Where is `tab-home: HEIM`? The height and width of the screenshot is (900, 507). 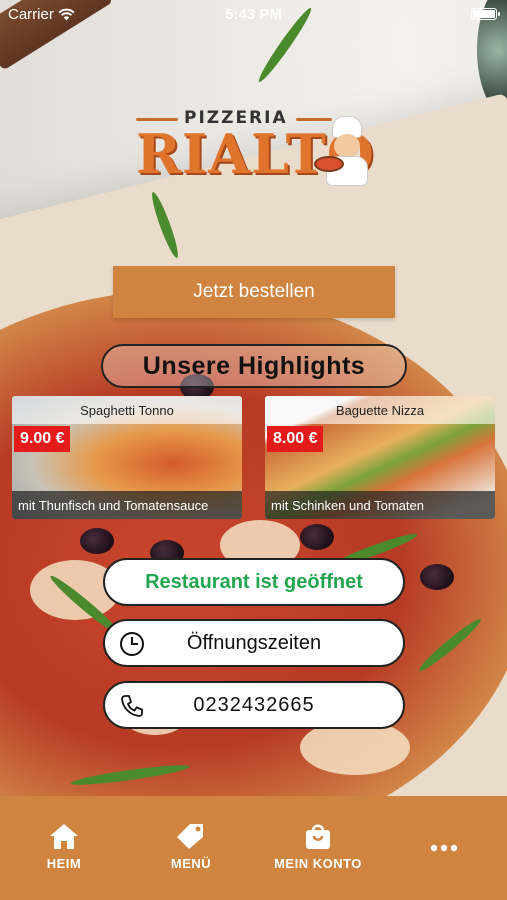 tab-home: HEIM is located at coordinates (64, 846).